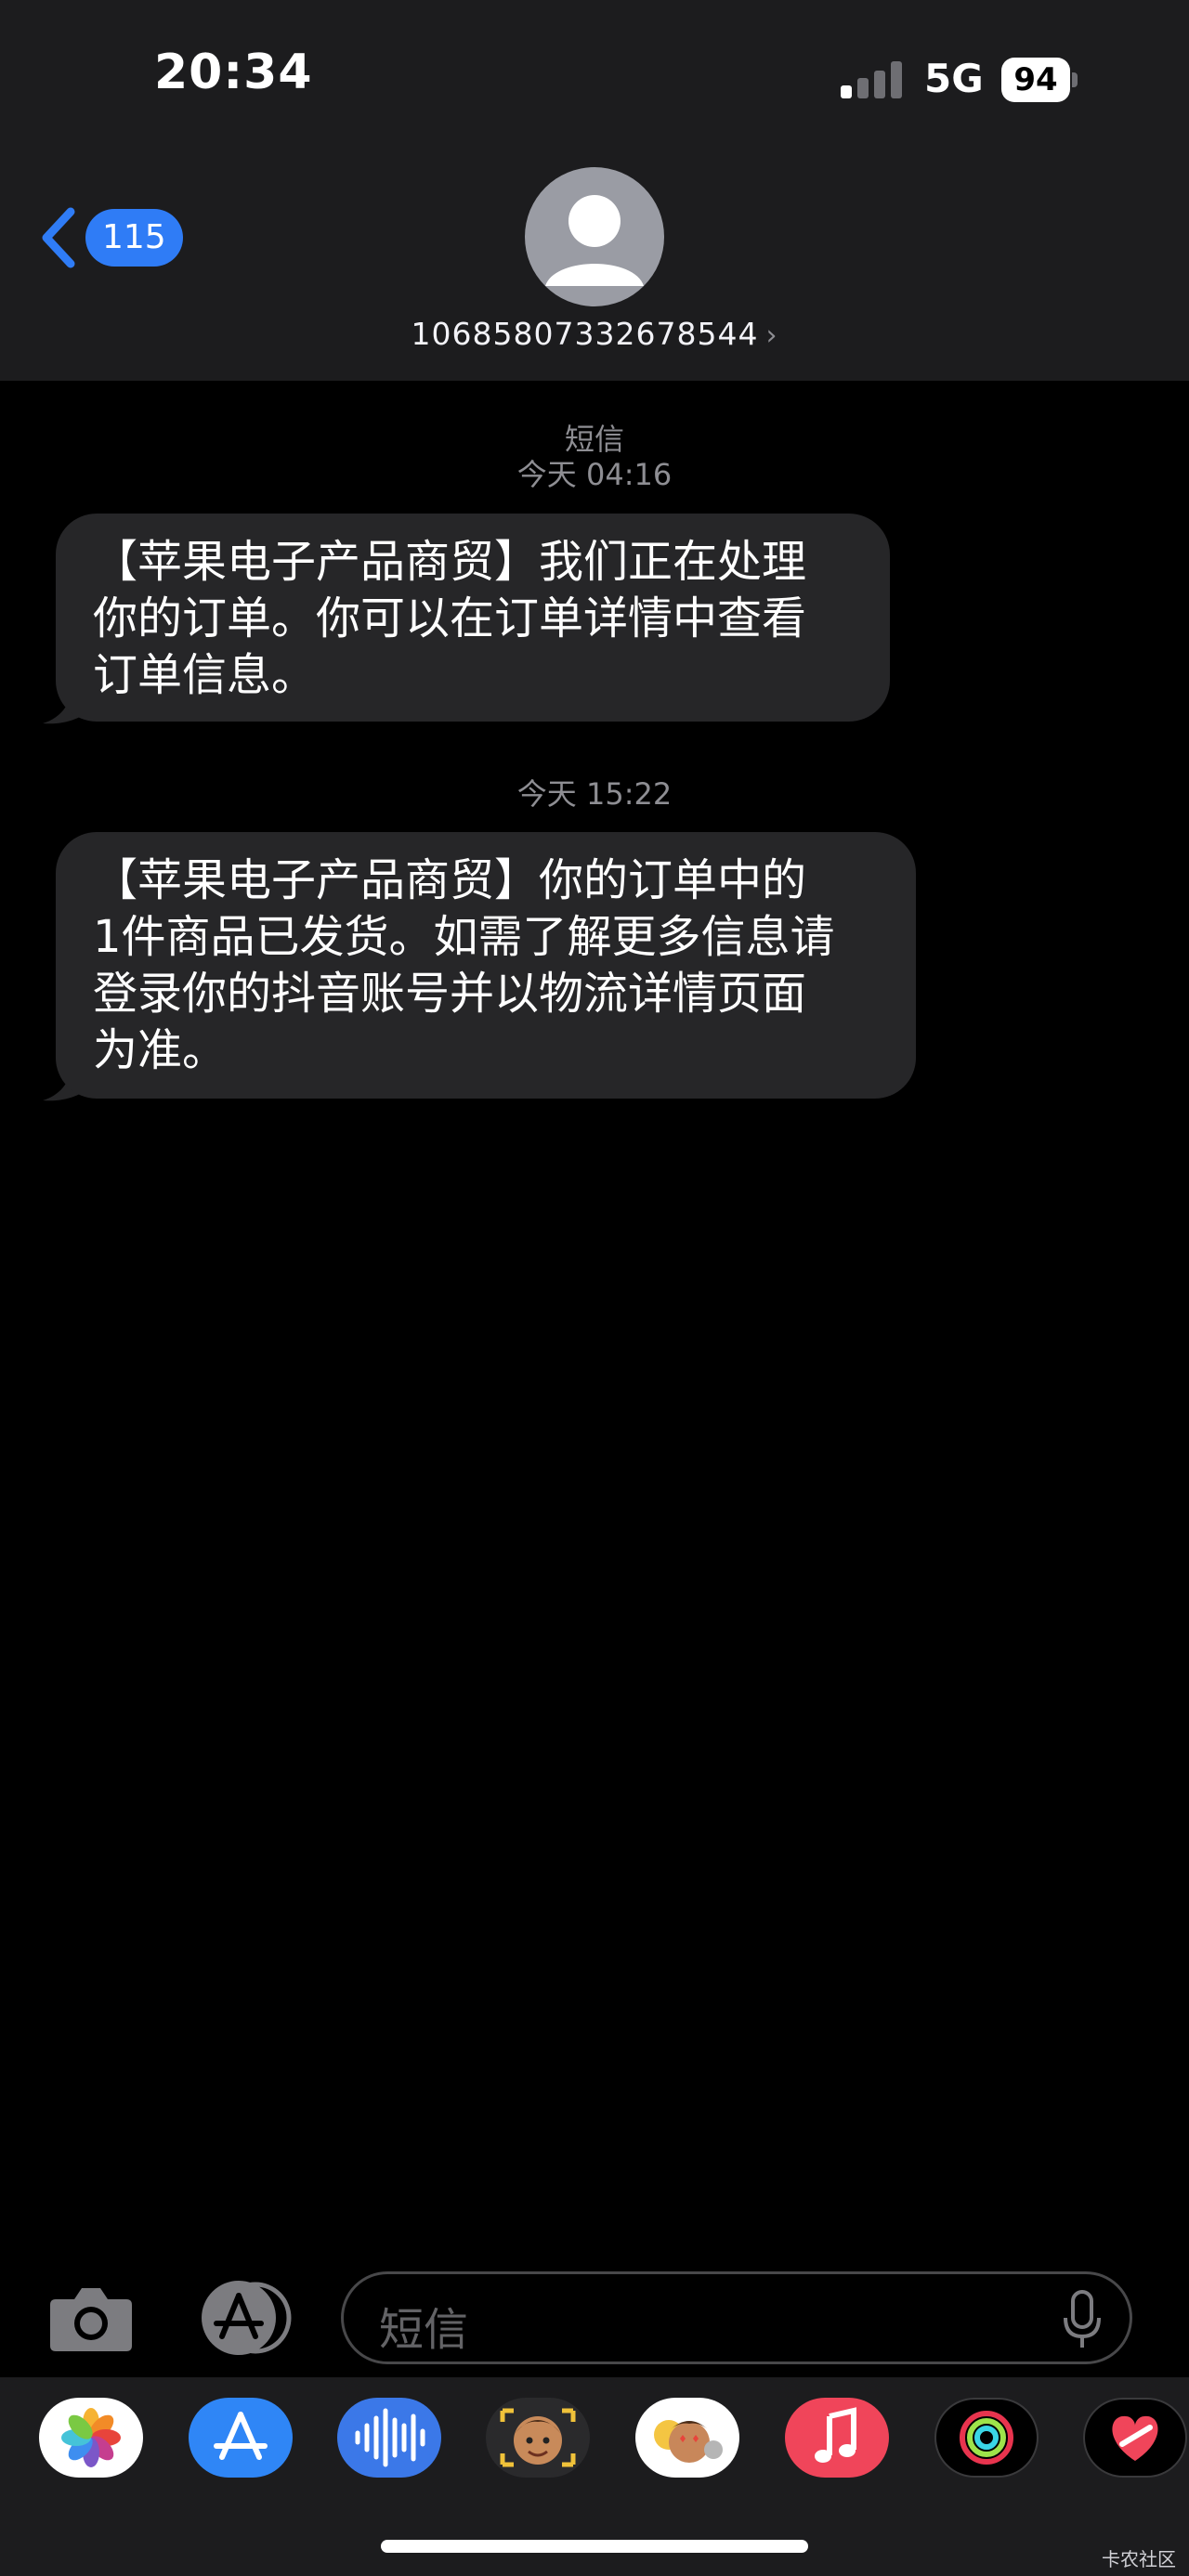 Image resolution: width=1189 pixels, height=2576 pixels. Describe the element at coordinates (1139, 2559) in the screenshot. I see `watermark-text: 卡农社区` at that location.